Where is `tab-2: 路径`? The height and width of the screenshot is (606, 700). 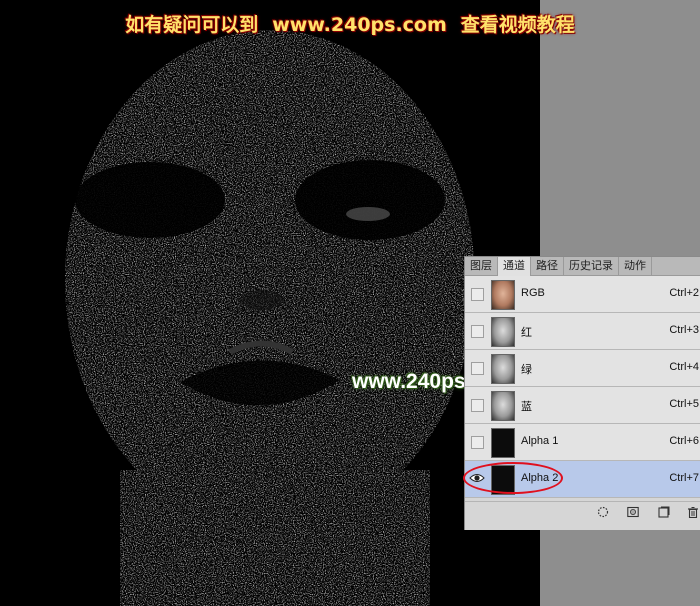
tab-2: 路径 is located at coordinates (547, 266).